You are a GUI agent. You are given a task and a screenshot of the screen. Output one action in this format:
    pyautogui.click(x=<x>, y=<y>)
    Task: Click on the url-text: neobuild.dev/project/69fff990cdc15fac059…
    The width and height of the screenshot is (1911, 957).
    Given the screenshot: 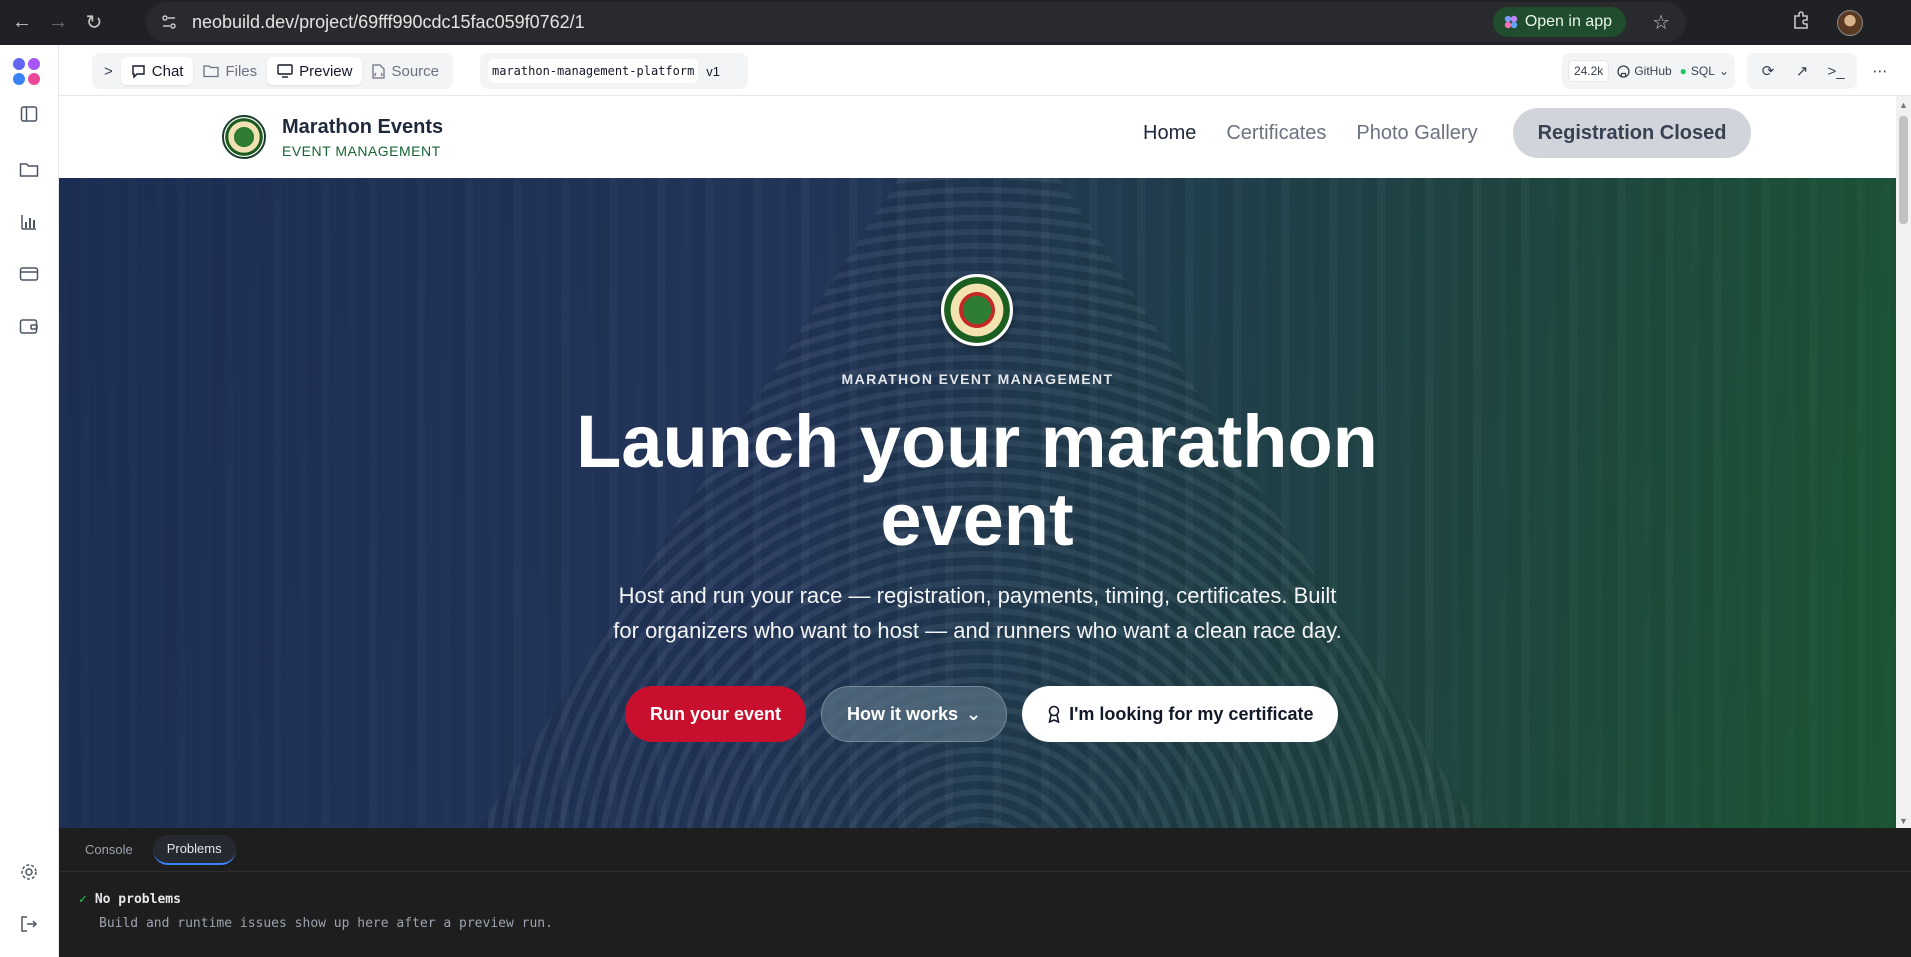 What is the action you would take?
    pyautogui.click(x=388, y=22)
    